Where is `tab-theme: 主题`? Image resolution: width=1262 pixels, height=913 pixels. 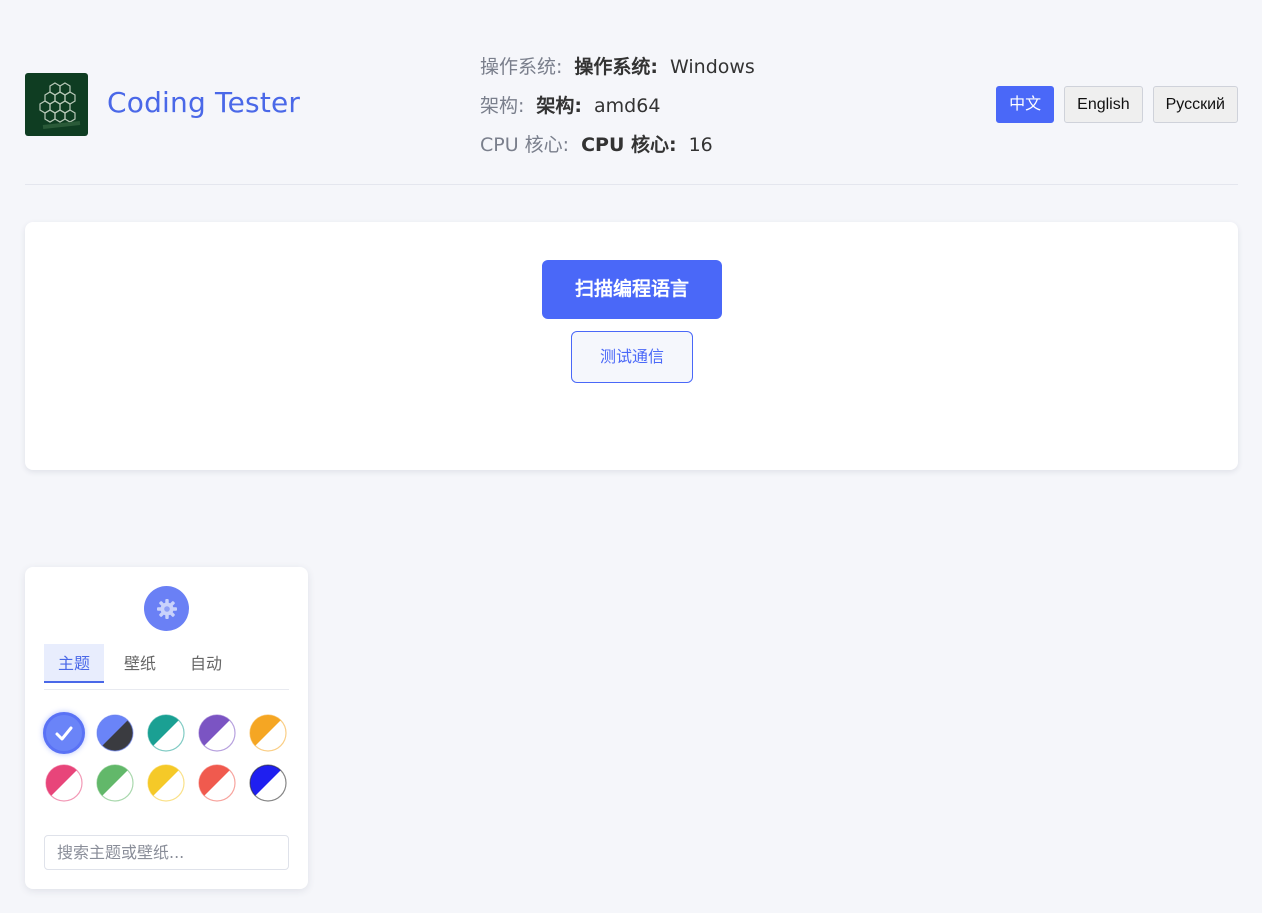
tab-theme: 主题 is located at coordinates (74, 663).